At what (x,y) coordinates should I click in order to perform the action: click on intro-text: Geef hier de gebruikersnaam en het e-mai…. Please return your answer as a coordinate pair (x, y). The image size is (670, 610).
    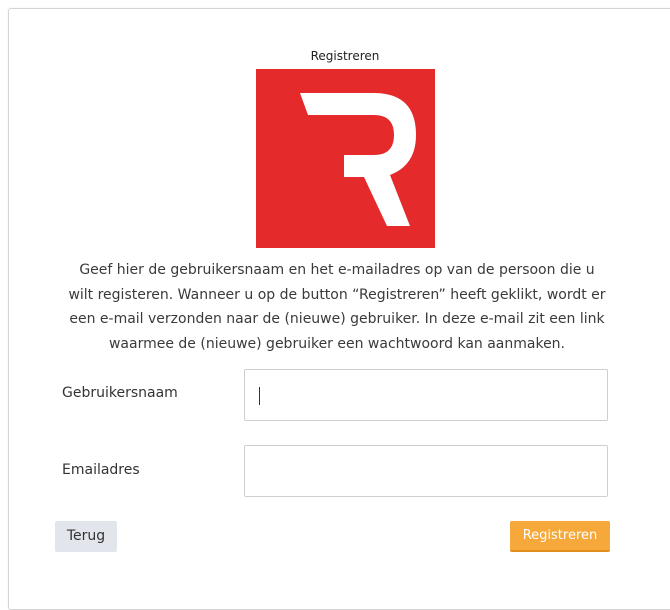
    Looking at the image, I should click on (337, 307).